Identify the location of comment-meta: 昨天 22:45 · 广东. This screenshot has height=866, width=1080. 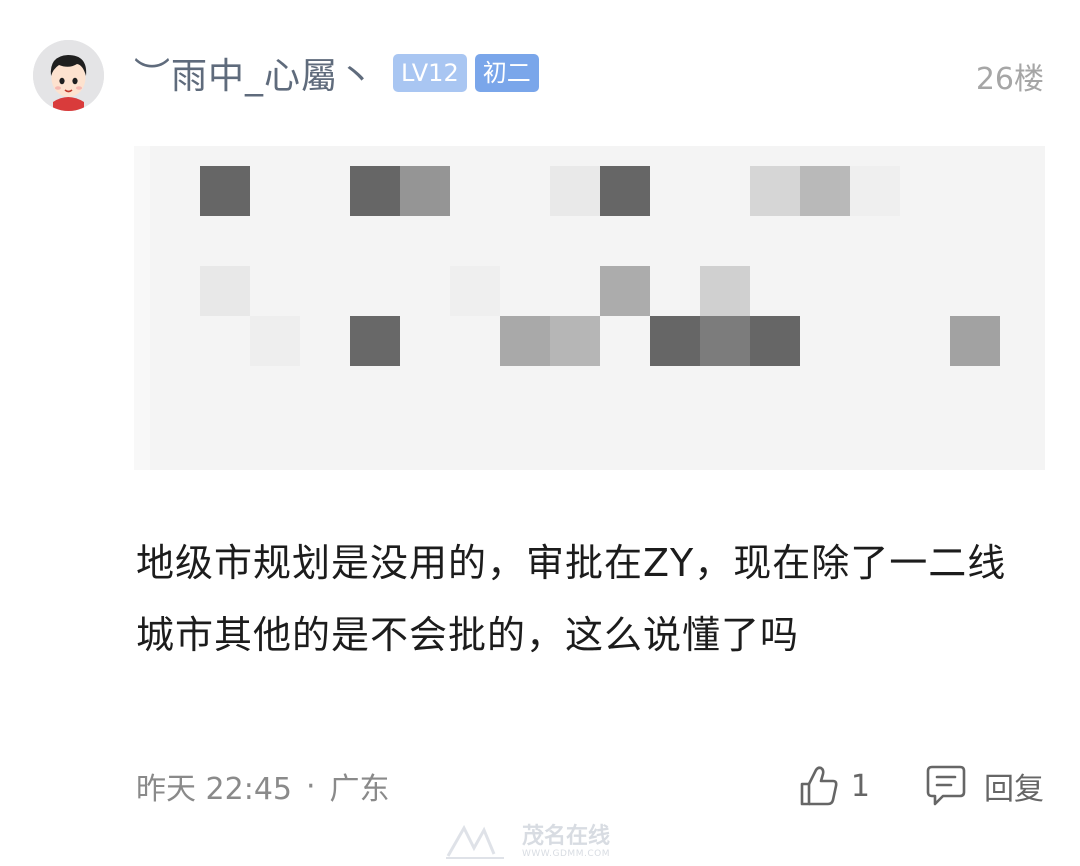
(263, 786).